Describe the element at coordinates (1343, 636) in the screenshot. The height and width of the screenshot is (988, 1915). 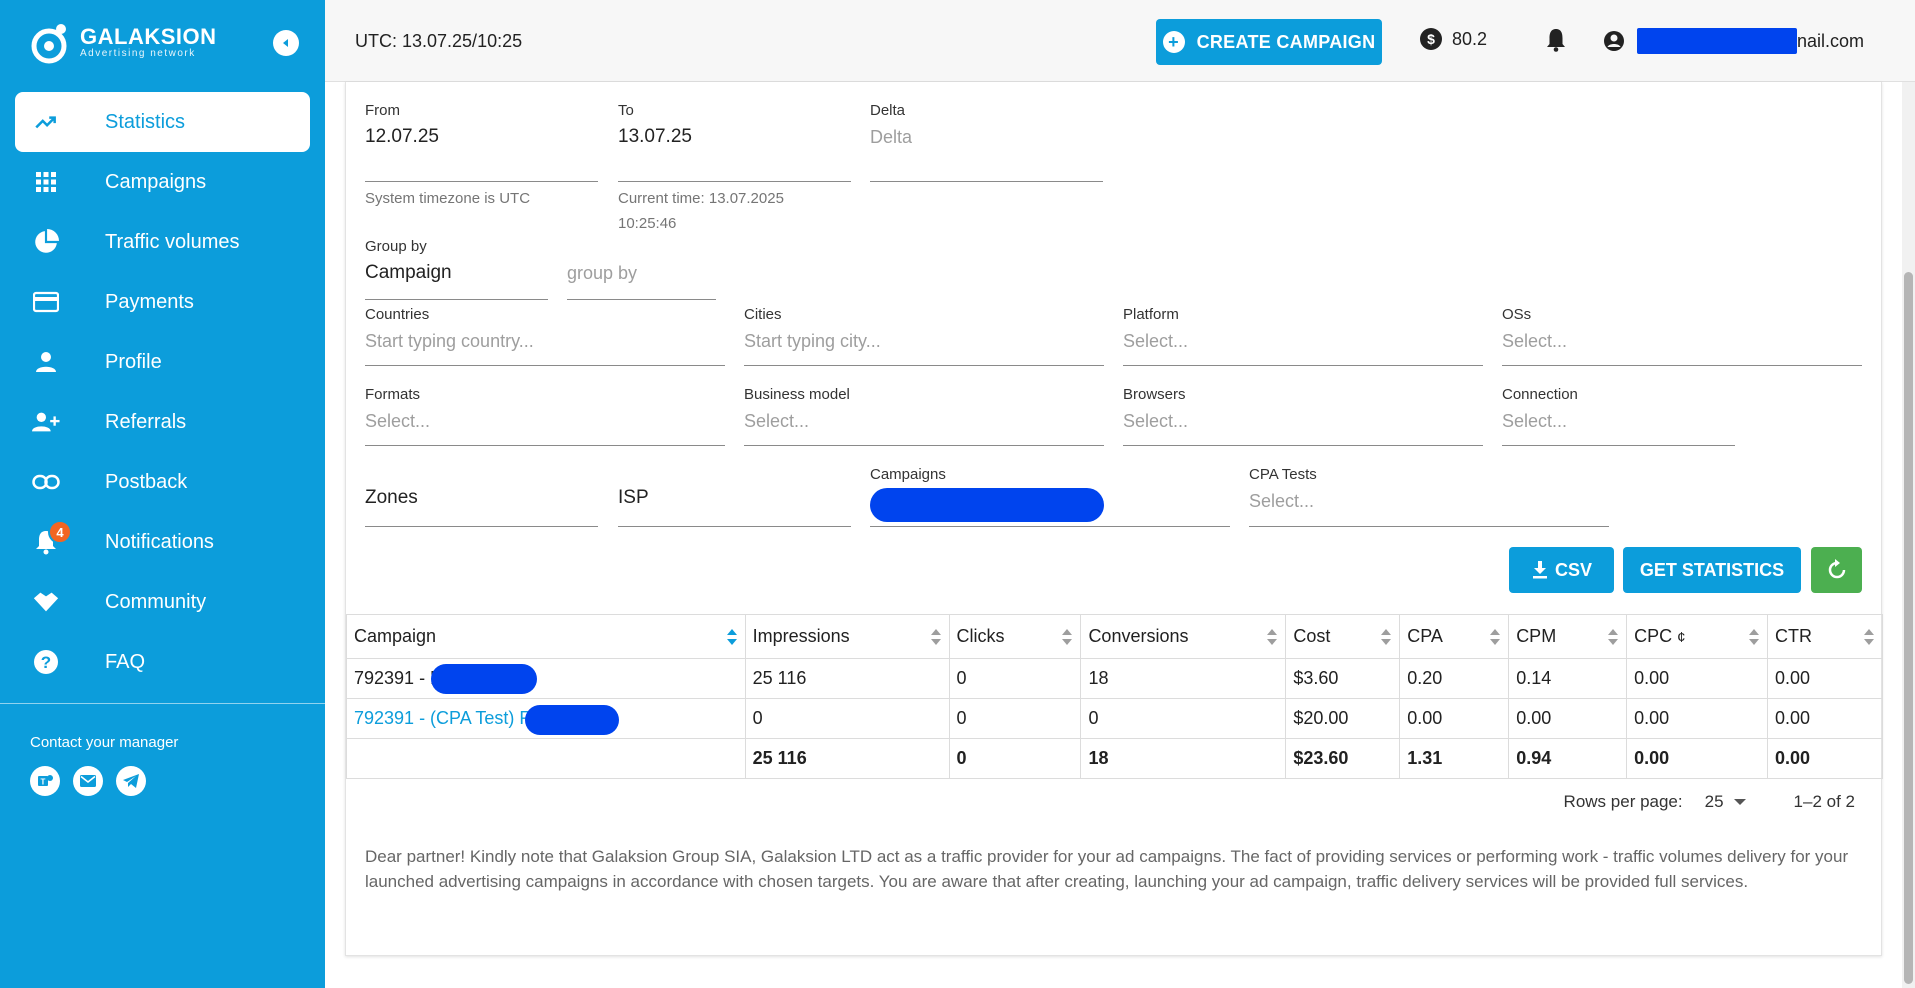
I see `col-header-cost: Cost` at that location.